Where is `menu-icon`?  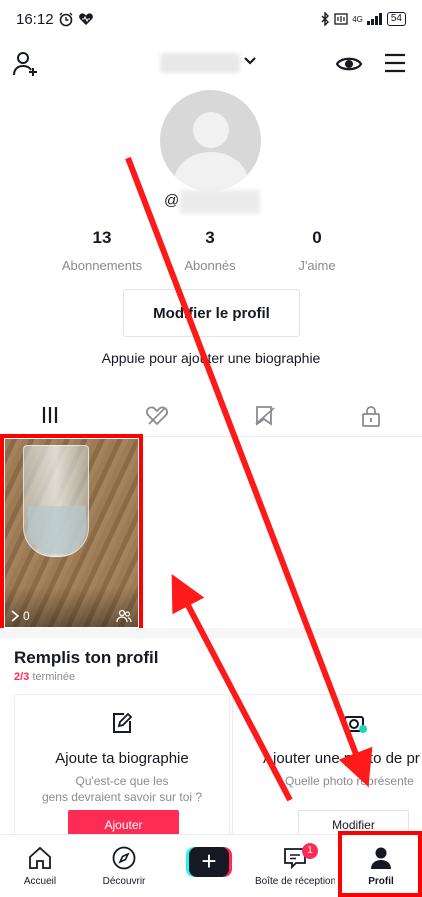 menu-icon is located at coordinates (395, 63).